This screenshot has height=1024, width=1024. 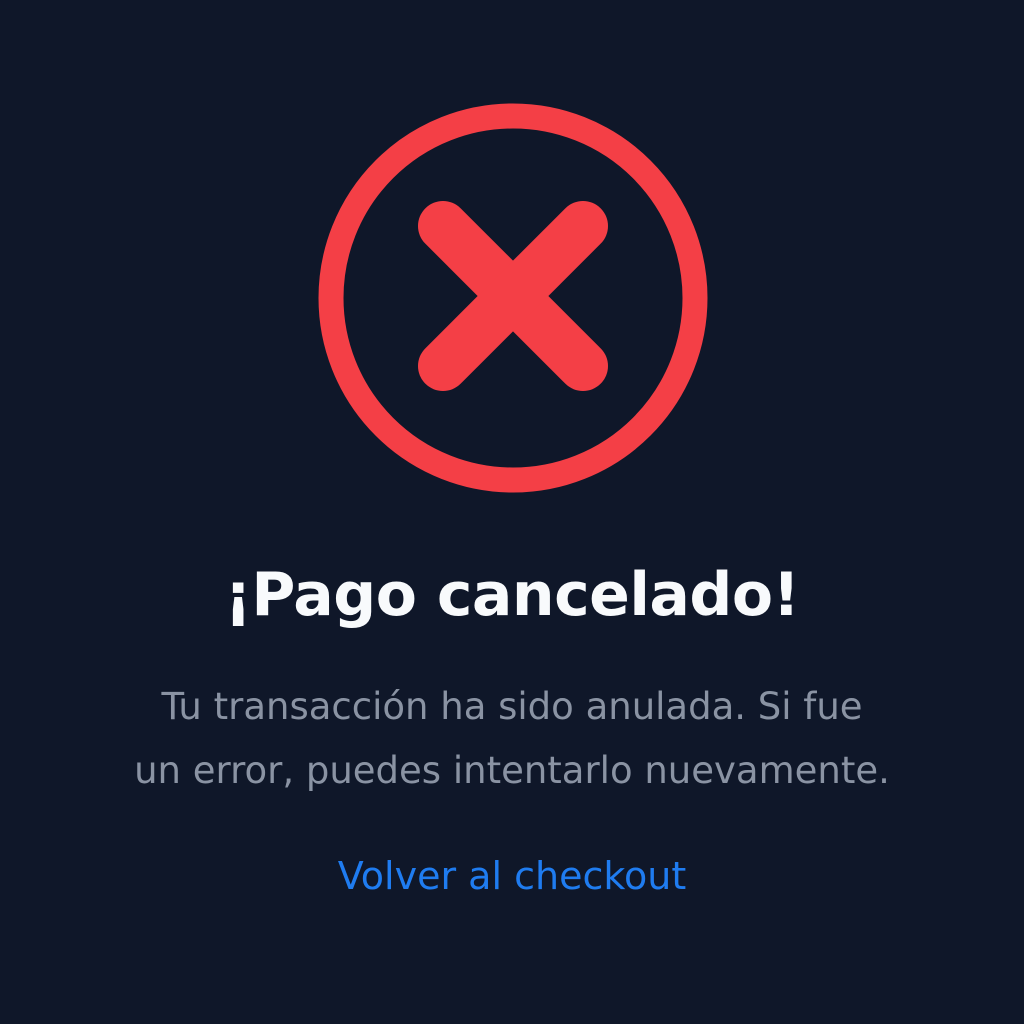 I want to click on cancellation-message-line-2: un error, puedes intentarlo nuevamente., so click(x=512, y=770).